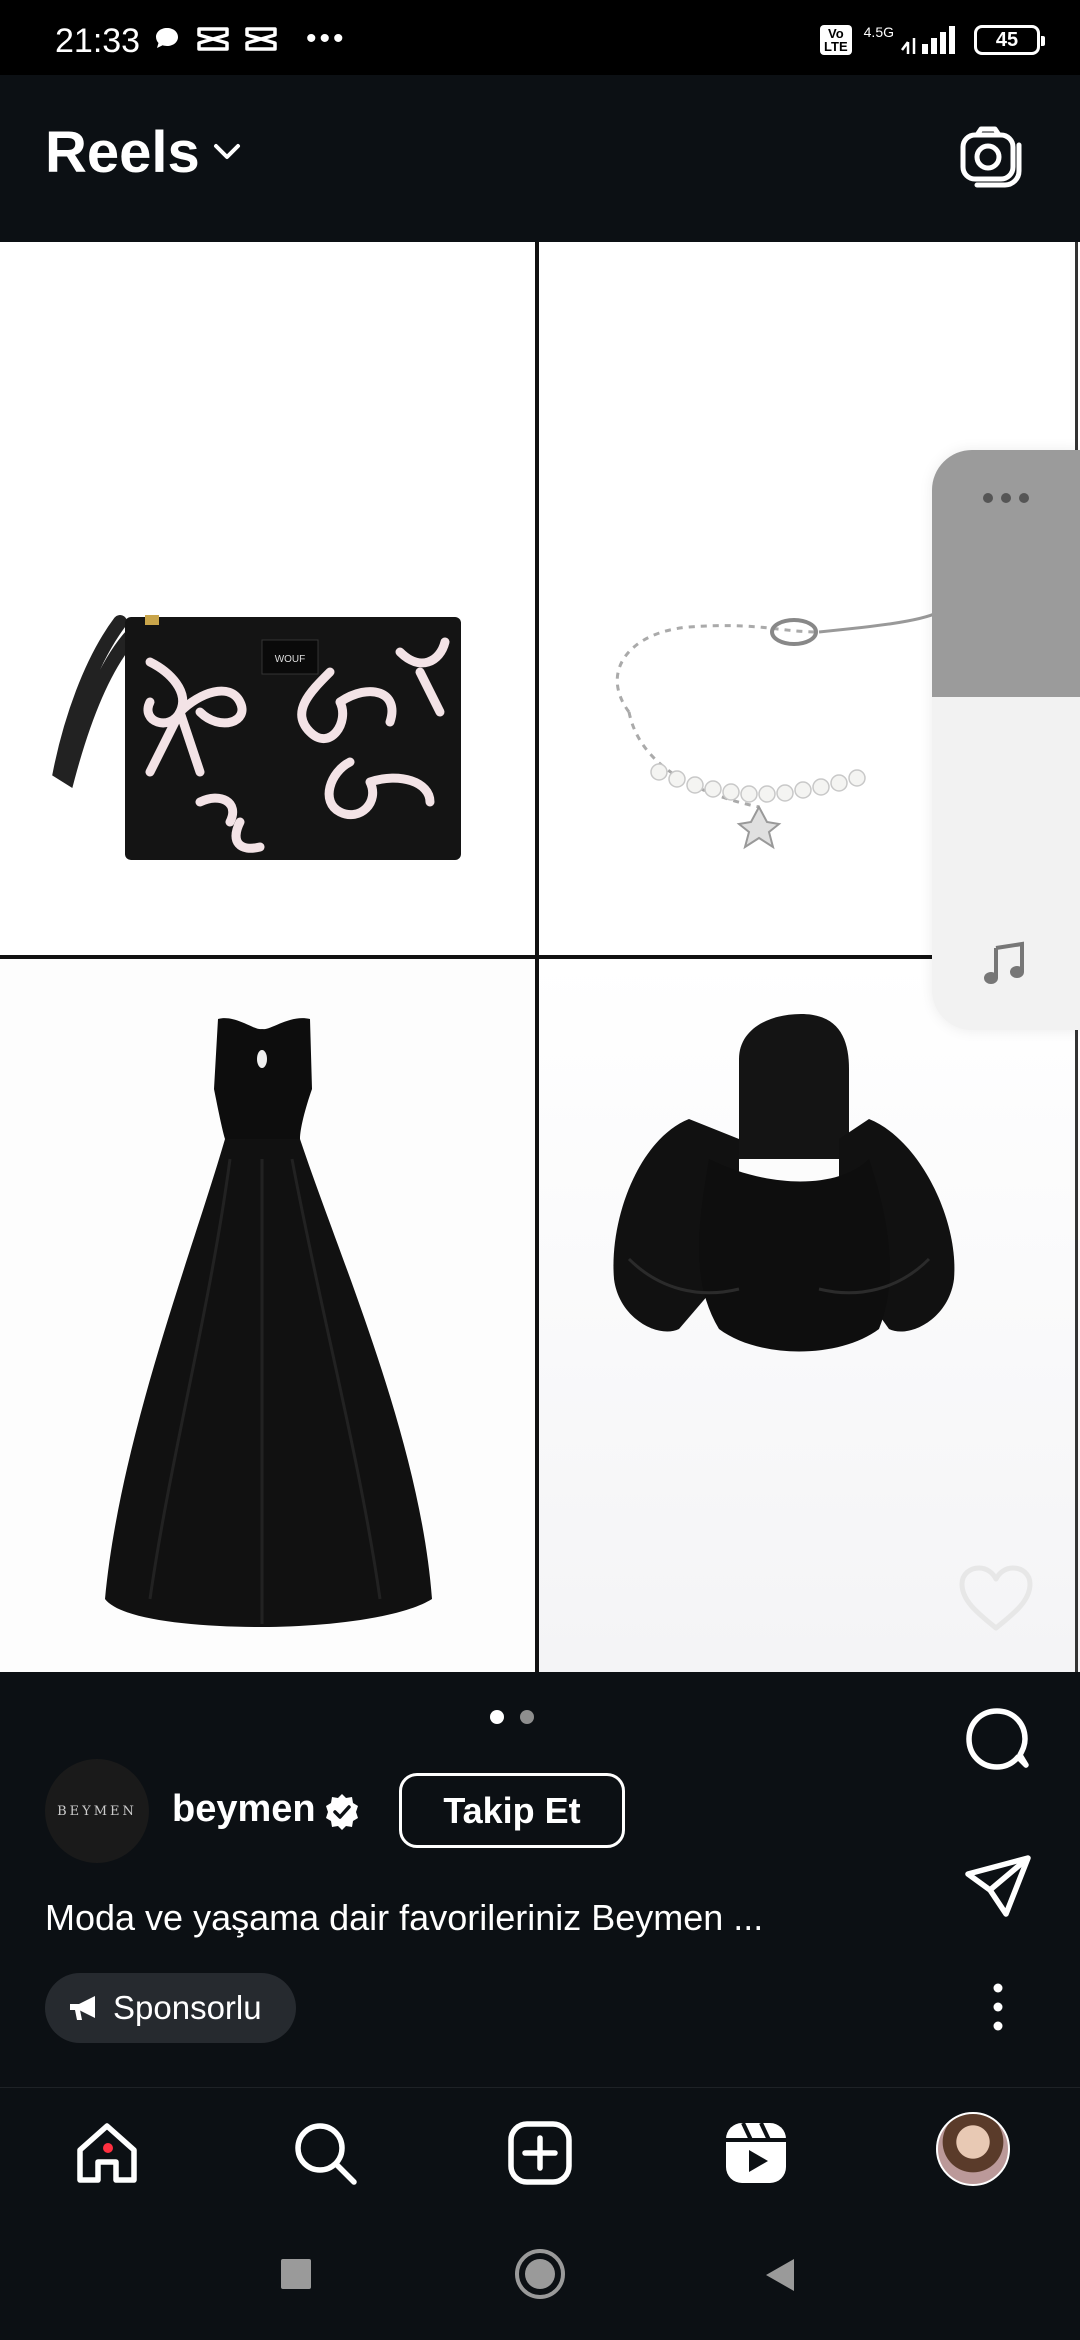 This screenshot has width=1080, height=2340. I want to click on reels-icon, so click(756, 2153).